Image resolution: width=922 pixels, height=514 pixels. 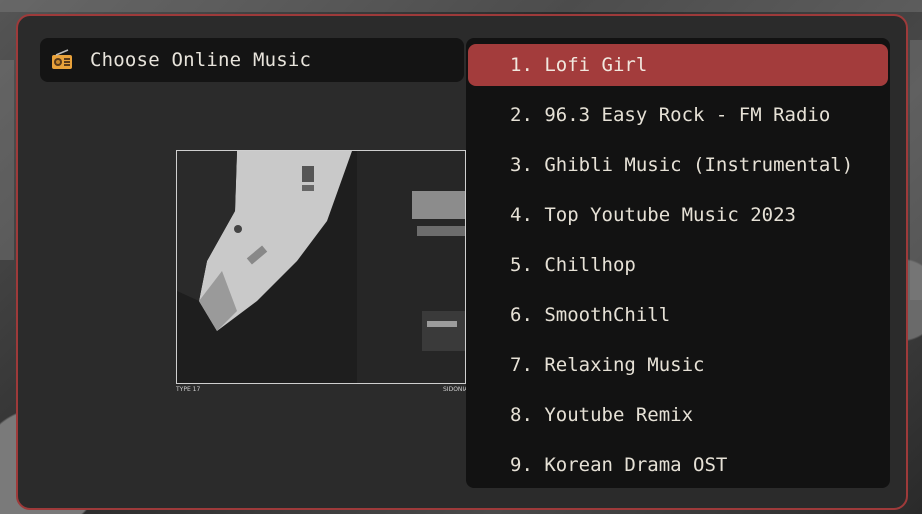 I want to click on station-item-chillhop: 5. Chillhop, so click(x=678, y=265).